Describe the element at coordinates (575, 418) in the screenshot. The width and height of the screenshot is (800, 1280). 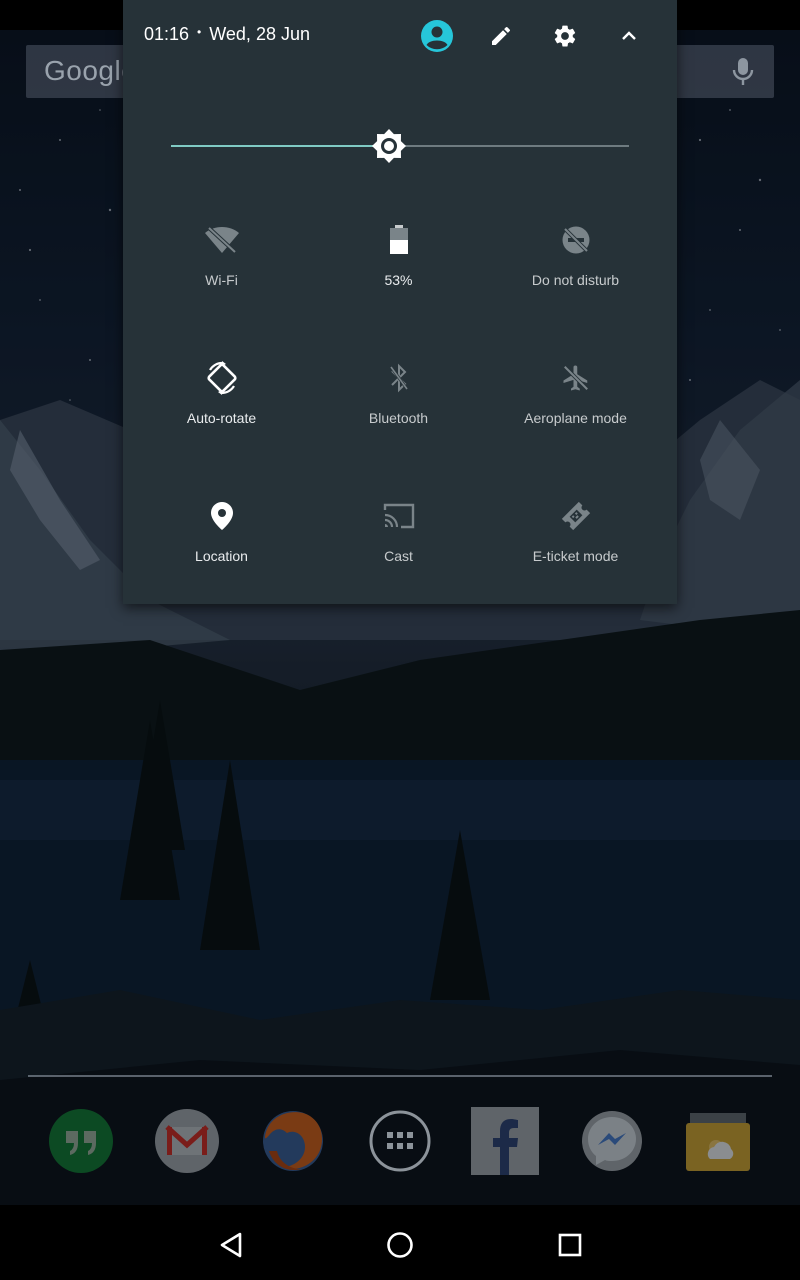
I see `tile-label-aeroplane-mode: Aeroplane mode` at that location.